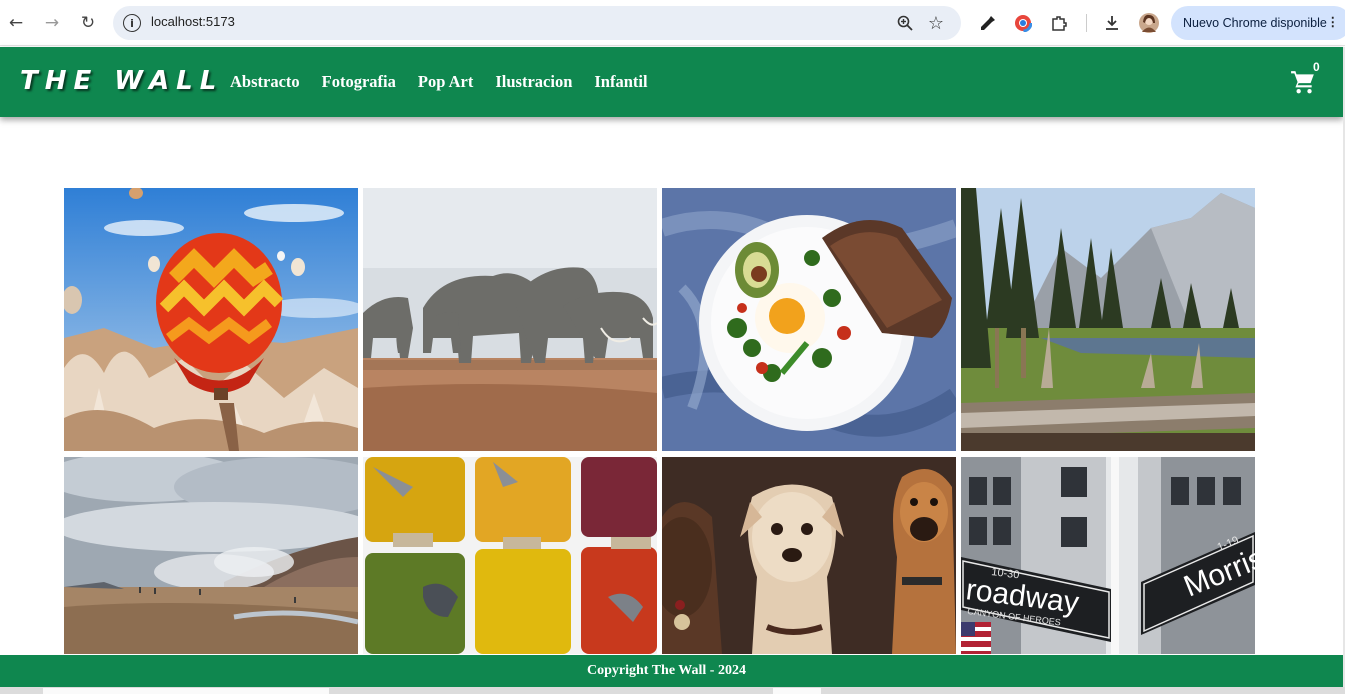 The width and height of the screenshot is (1345, 694). Describe the element at coordinates (988, 23) in the screenshot. I see `eyedropper-icon` at that location.